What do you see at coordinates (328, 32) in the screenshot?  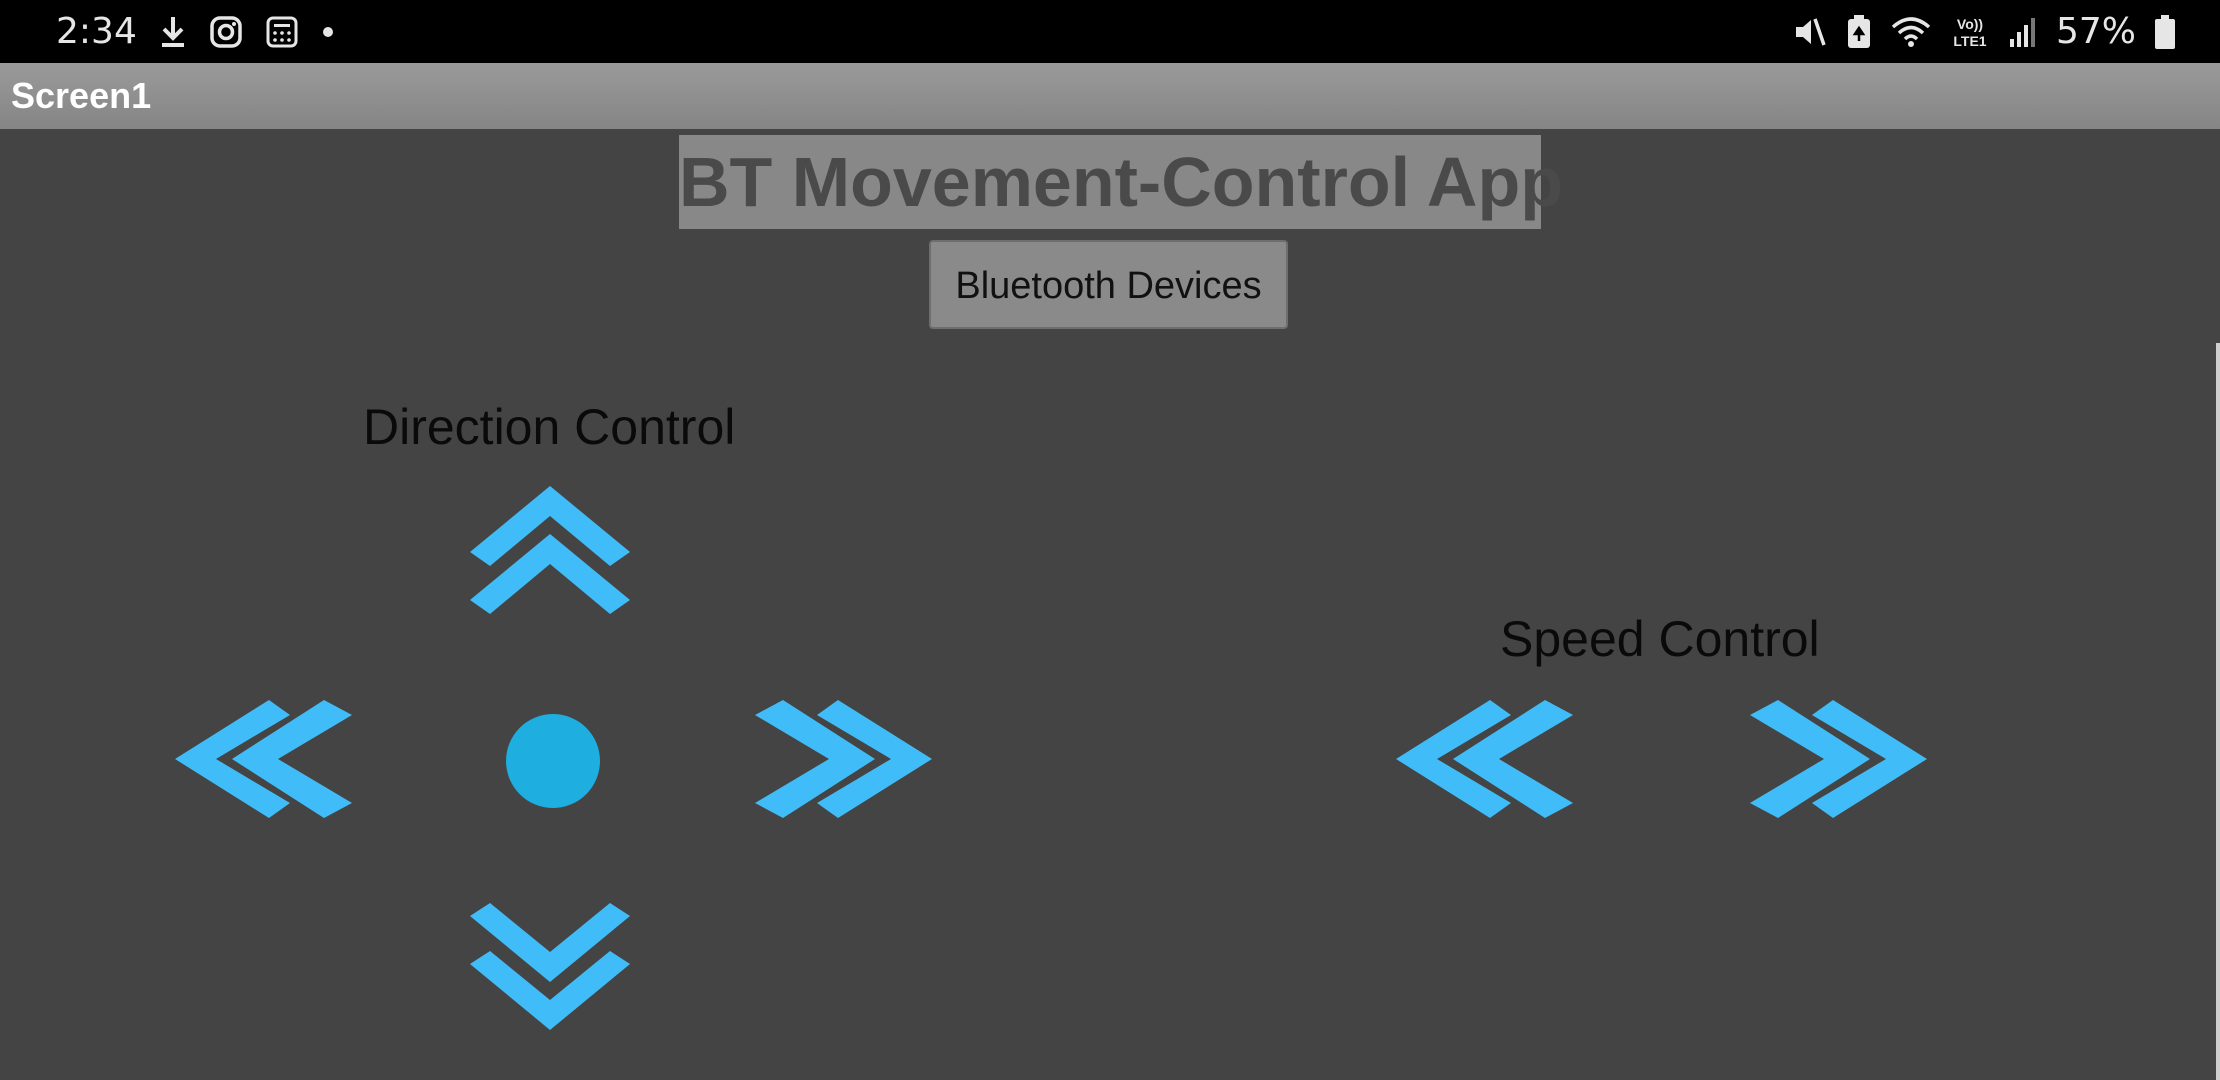 I see `dot-icon` at bounding box center [328, 32].